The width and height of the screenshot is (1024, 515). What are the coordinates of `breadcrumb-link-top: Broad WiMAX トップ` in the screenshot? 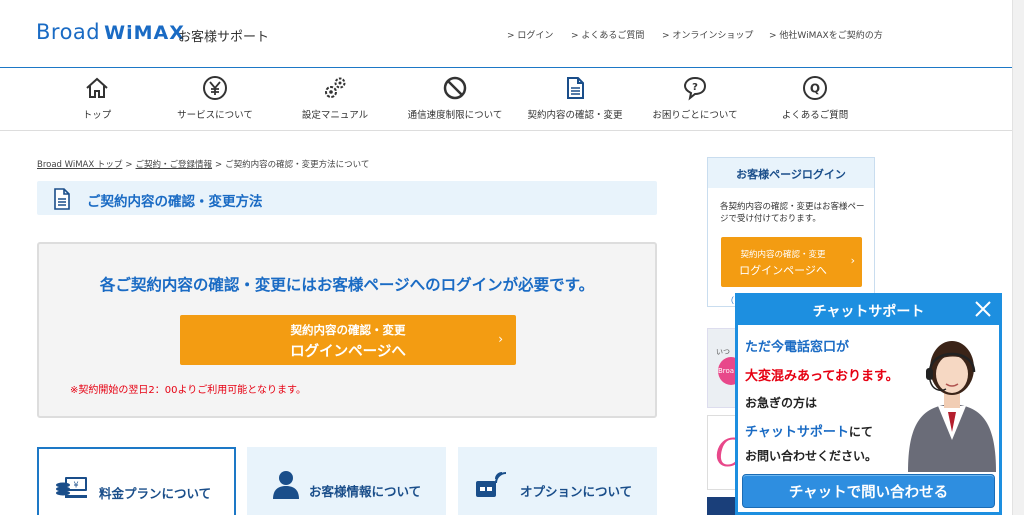 It's located at (79, 165).